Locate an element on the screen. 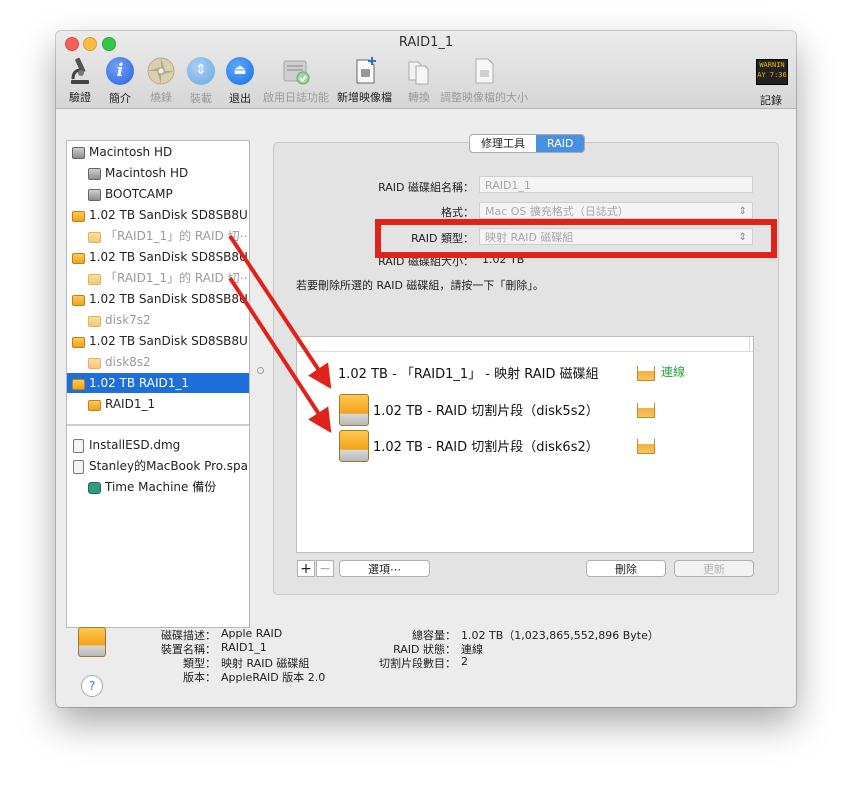 Image resolution: width=852 pixels, height=788 pixels. raid-set-row: 1.02 TB - 「RAID1_1」 - 映射 RAID 磁碟組 is located at coordinates (468, 372).